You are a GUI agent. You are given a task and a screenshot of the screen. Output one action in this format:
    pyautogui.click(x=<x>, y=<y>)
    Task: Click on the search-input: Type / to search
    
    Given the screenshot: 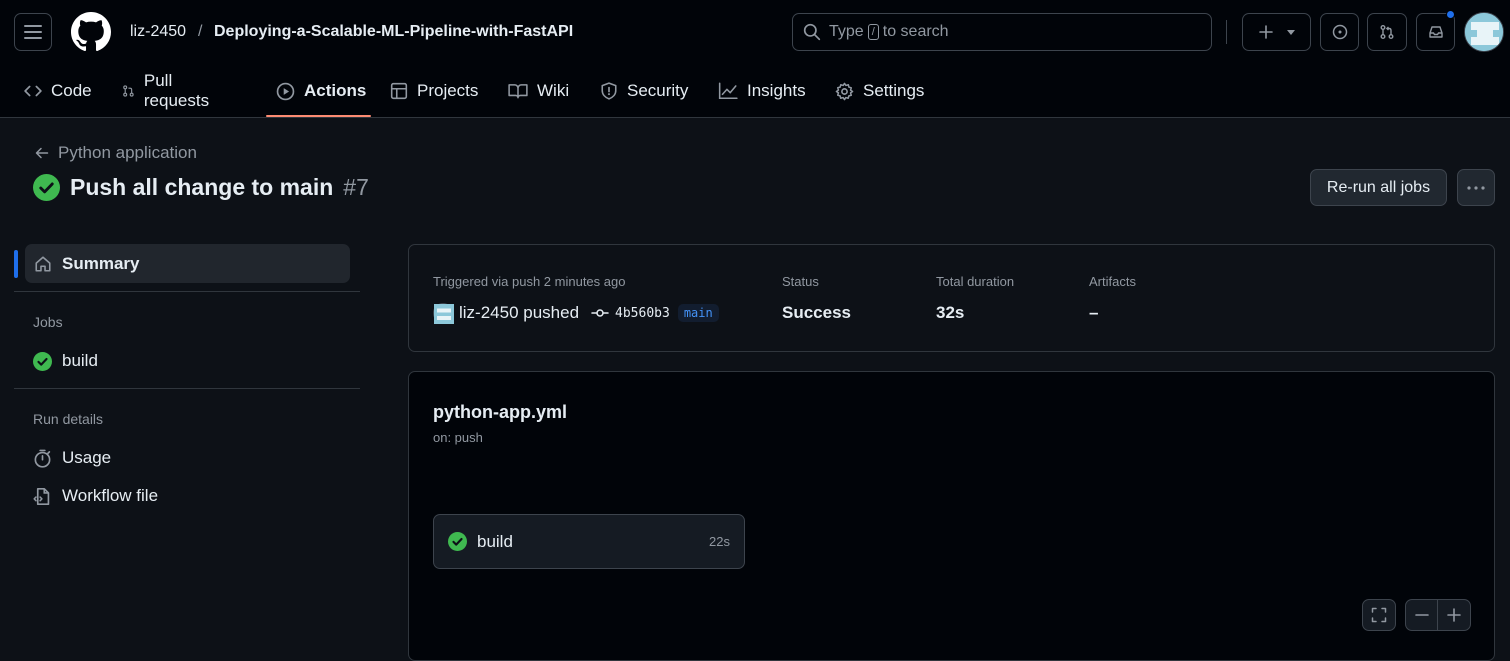 What is the action you would take?
    pyautogui.click(x=1002, y=32)
    